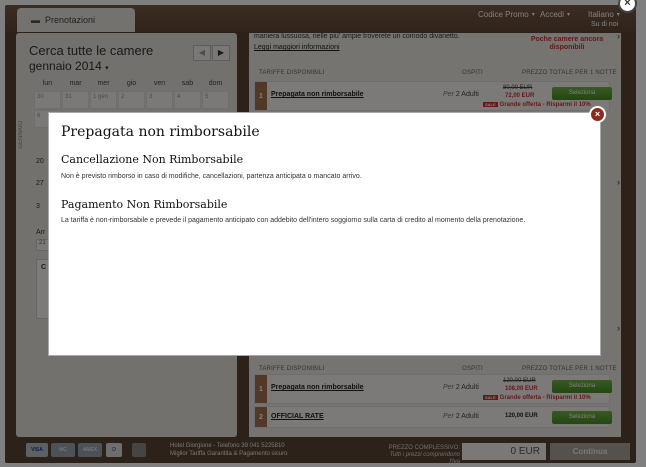 Image resolution: width=646 pixels, height=467 pixels. Describe the element at coordinates (160, 132) in the screenshot. I see `modal-title: Prepagata non rimborsabile` at that location.